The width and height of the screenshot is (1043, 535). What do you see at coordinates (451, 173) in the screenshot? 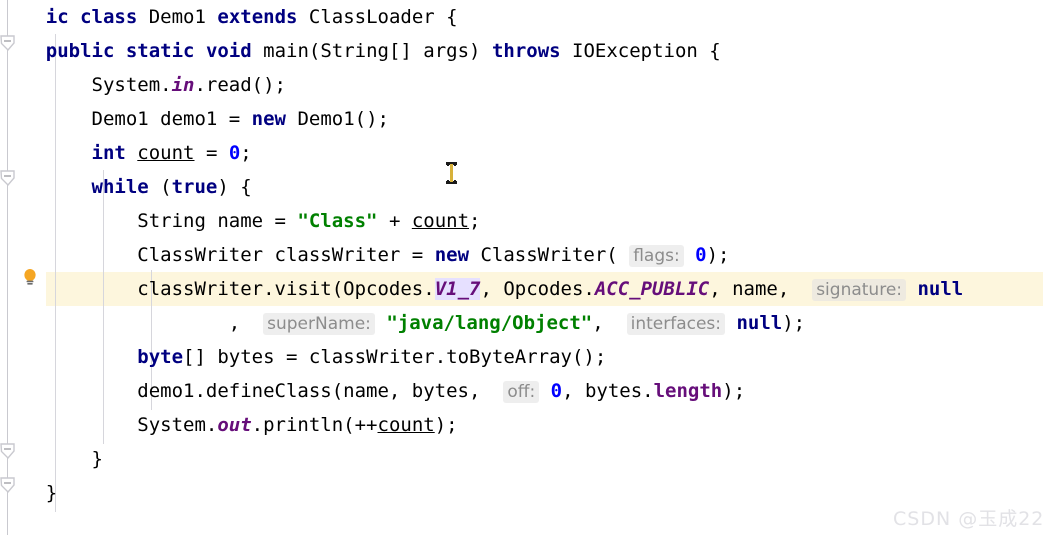
I see `text-ibeam-cursor` at bounding box center [451, 173].